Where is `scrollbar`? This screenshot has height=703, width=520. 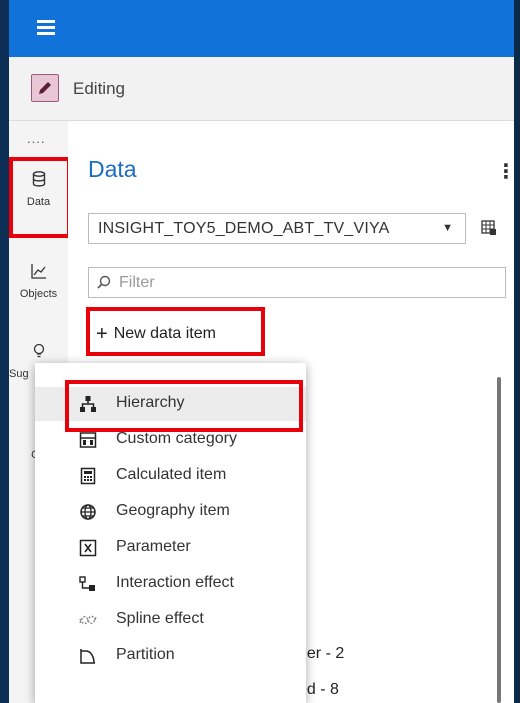
scrollbar is located at coordinates (499, 540).